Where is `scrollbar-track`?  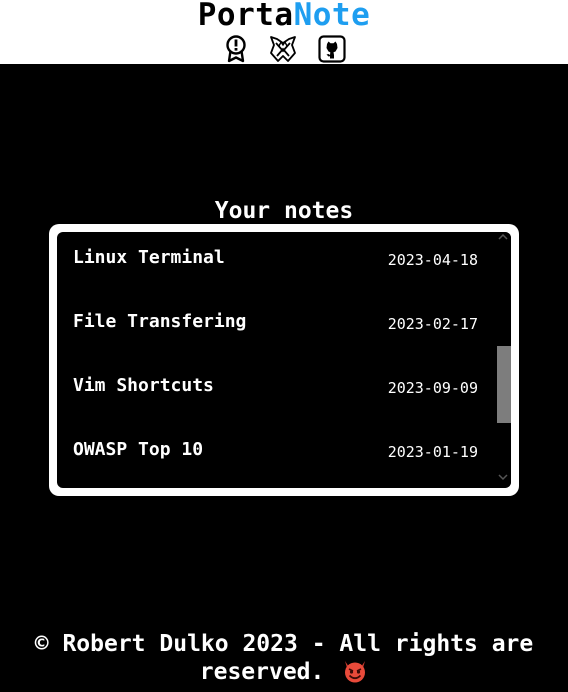
scrollbar-track is located at coordinates (504, 360).